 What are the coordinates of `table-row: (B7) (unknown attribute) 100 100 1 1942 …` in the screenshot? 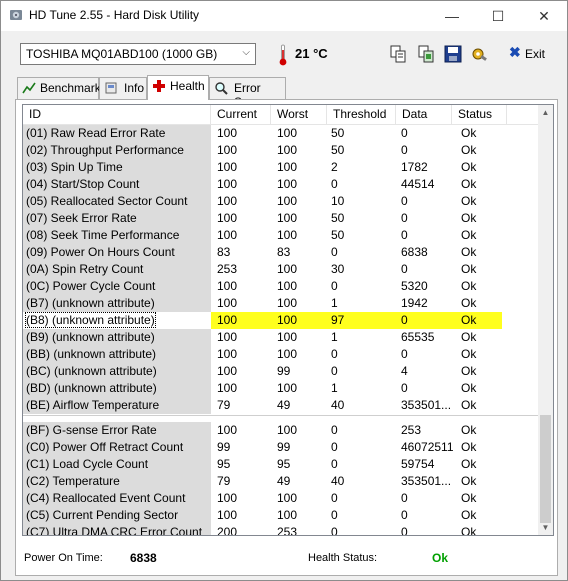 It's located at (280, 303).